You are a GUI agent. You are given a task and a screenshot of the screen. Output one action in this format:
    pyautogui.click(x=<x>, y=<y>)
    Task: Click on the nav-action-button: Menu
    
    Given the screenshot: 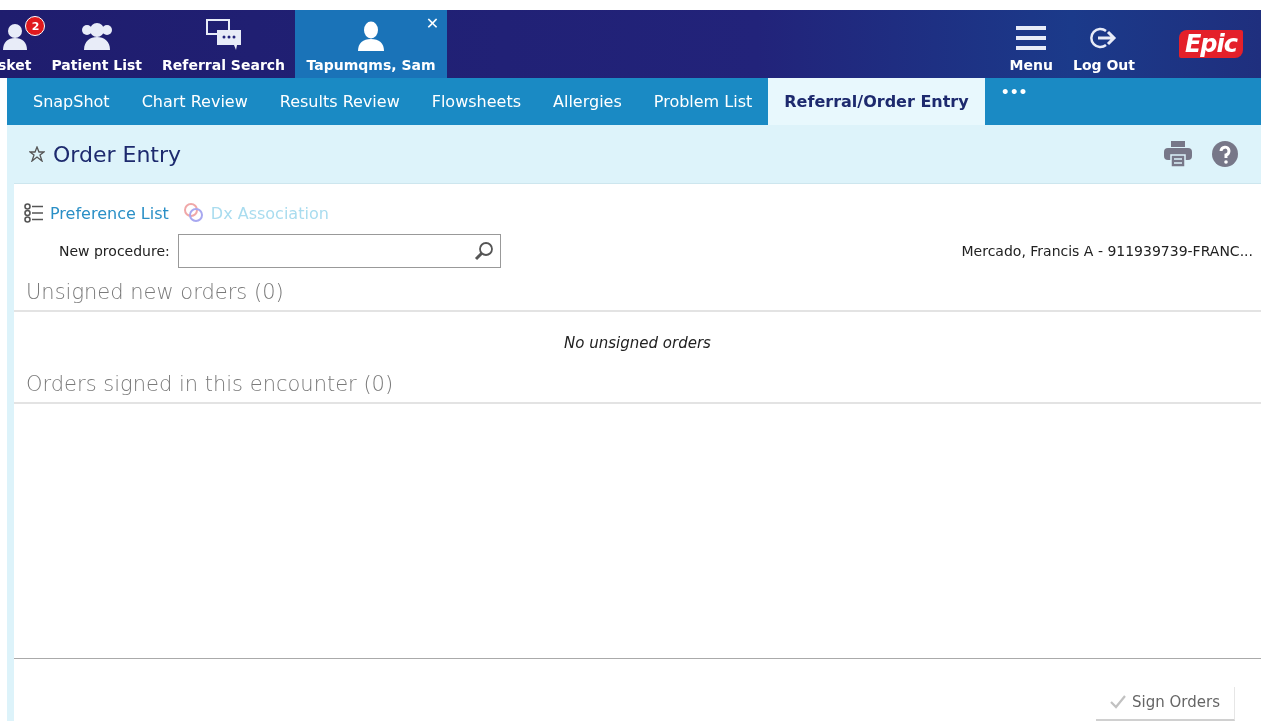 What is the action you would take?
    pyautogui.click(x=1031, y=44)
    